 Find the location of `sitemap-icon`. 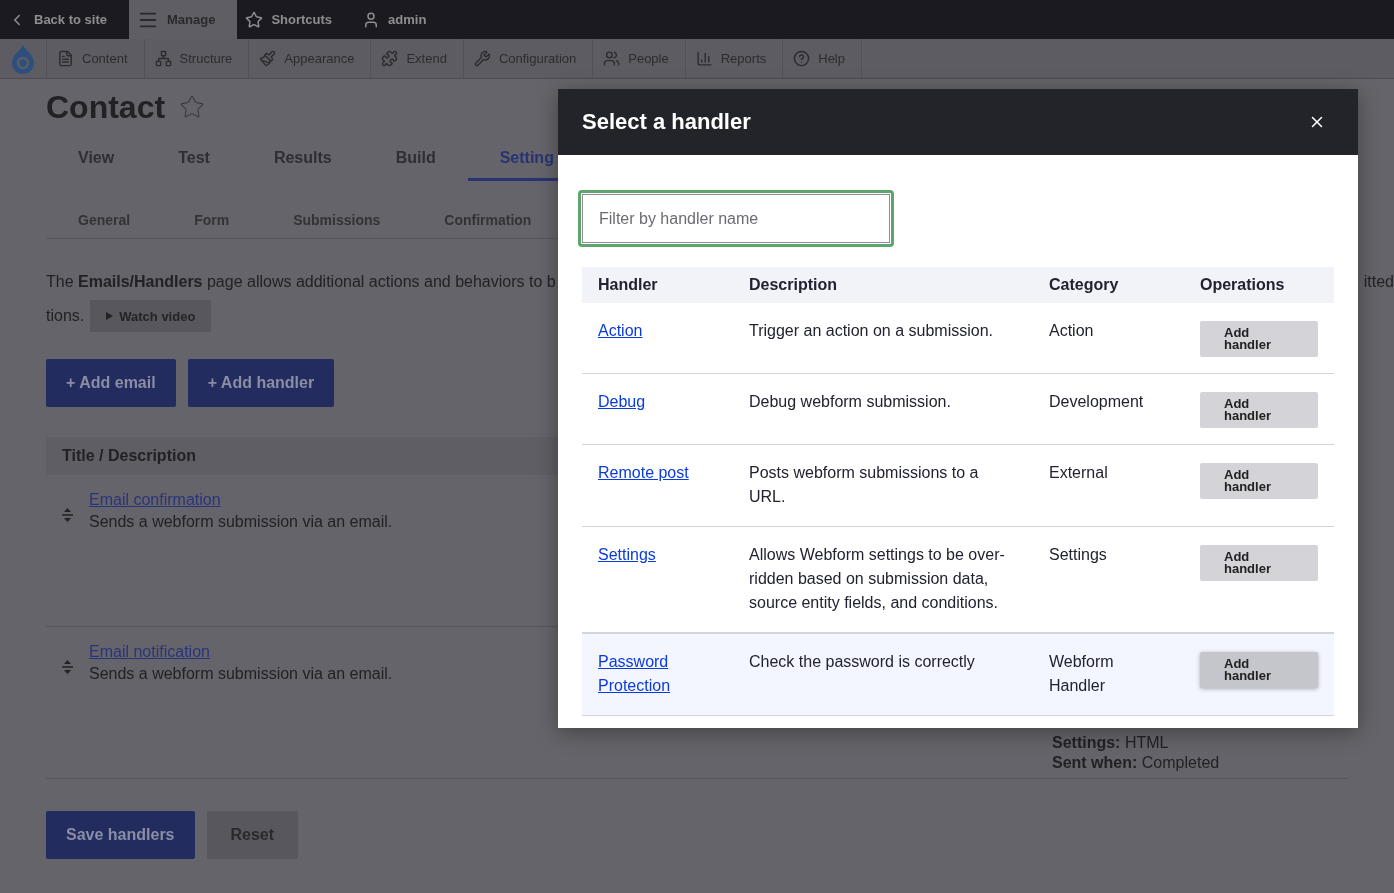

sitemap-icon is located at coordinates (163, 58).